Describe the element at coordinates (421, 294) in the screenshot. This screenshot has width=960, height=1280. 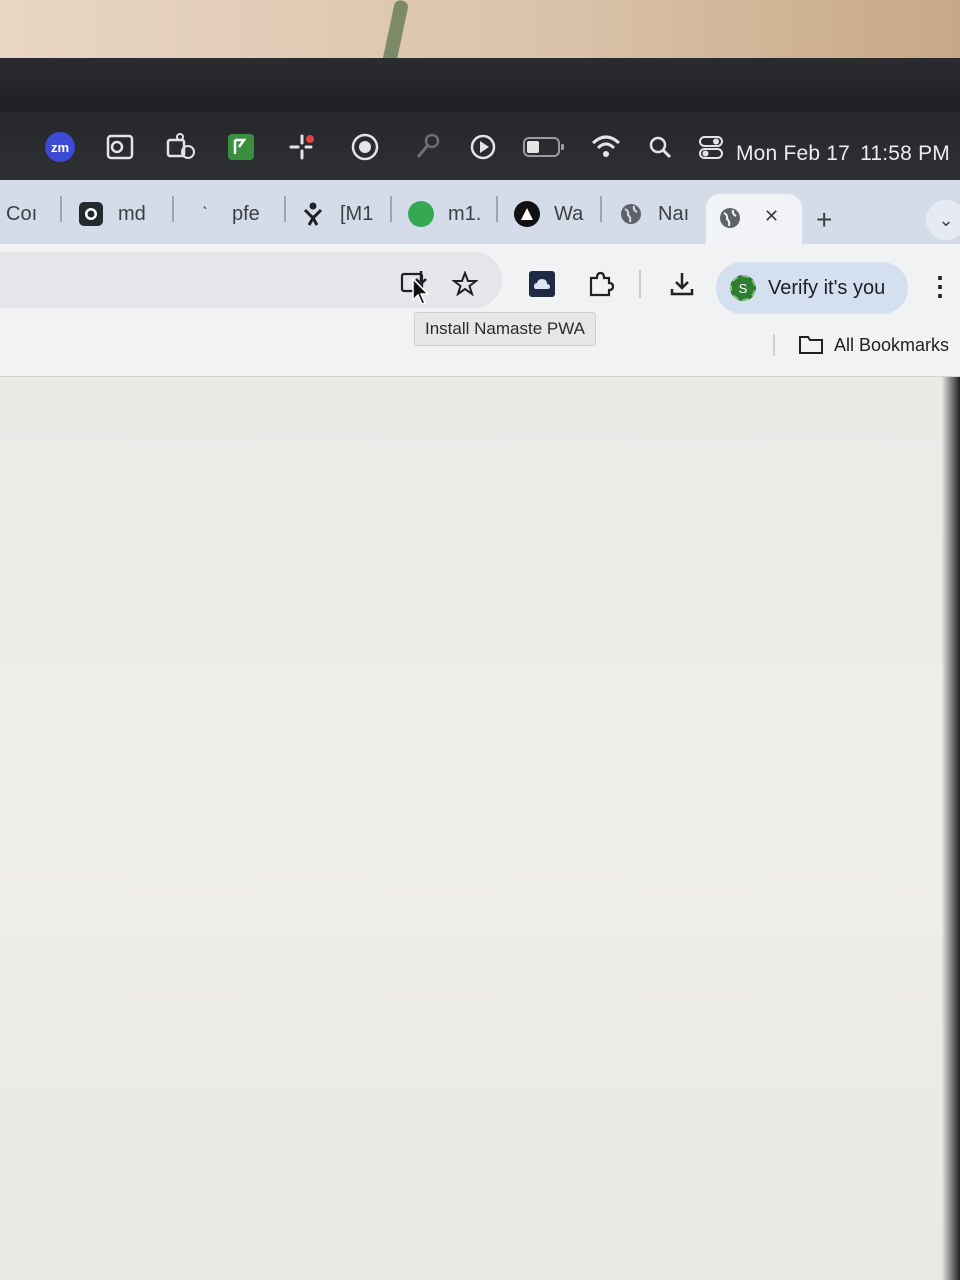
I see `mouse-cursor-icon` at that location.